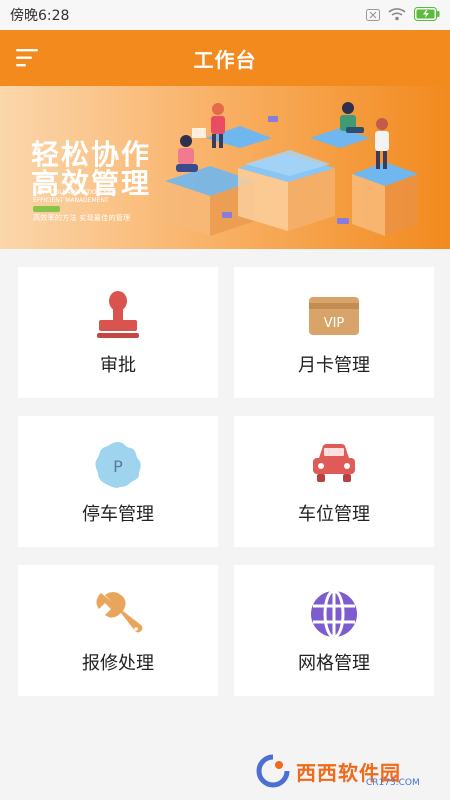 This screenshot has height=800, width=450. Describe the element at coordinates (427, 15) in the screenshot. I see `battery-icon` at that location.